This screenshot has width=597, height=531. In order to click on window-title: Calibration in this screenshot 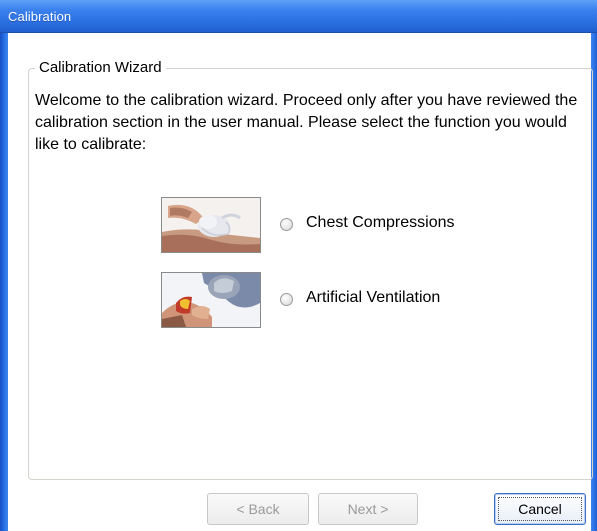, I will do `click(40, 16)`.